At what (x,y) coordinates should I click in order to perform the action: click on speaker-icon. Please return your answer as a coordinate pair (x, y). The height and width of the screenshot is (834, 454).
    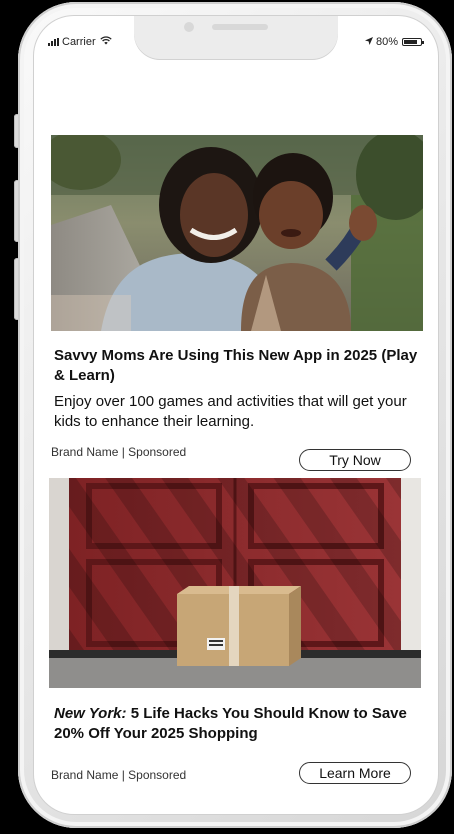
    Looking at the image, I should click on (240, 27).